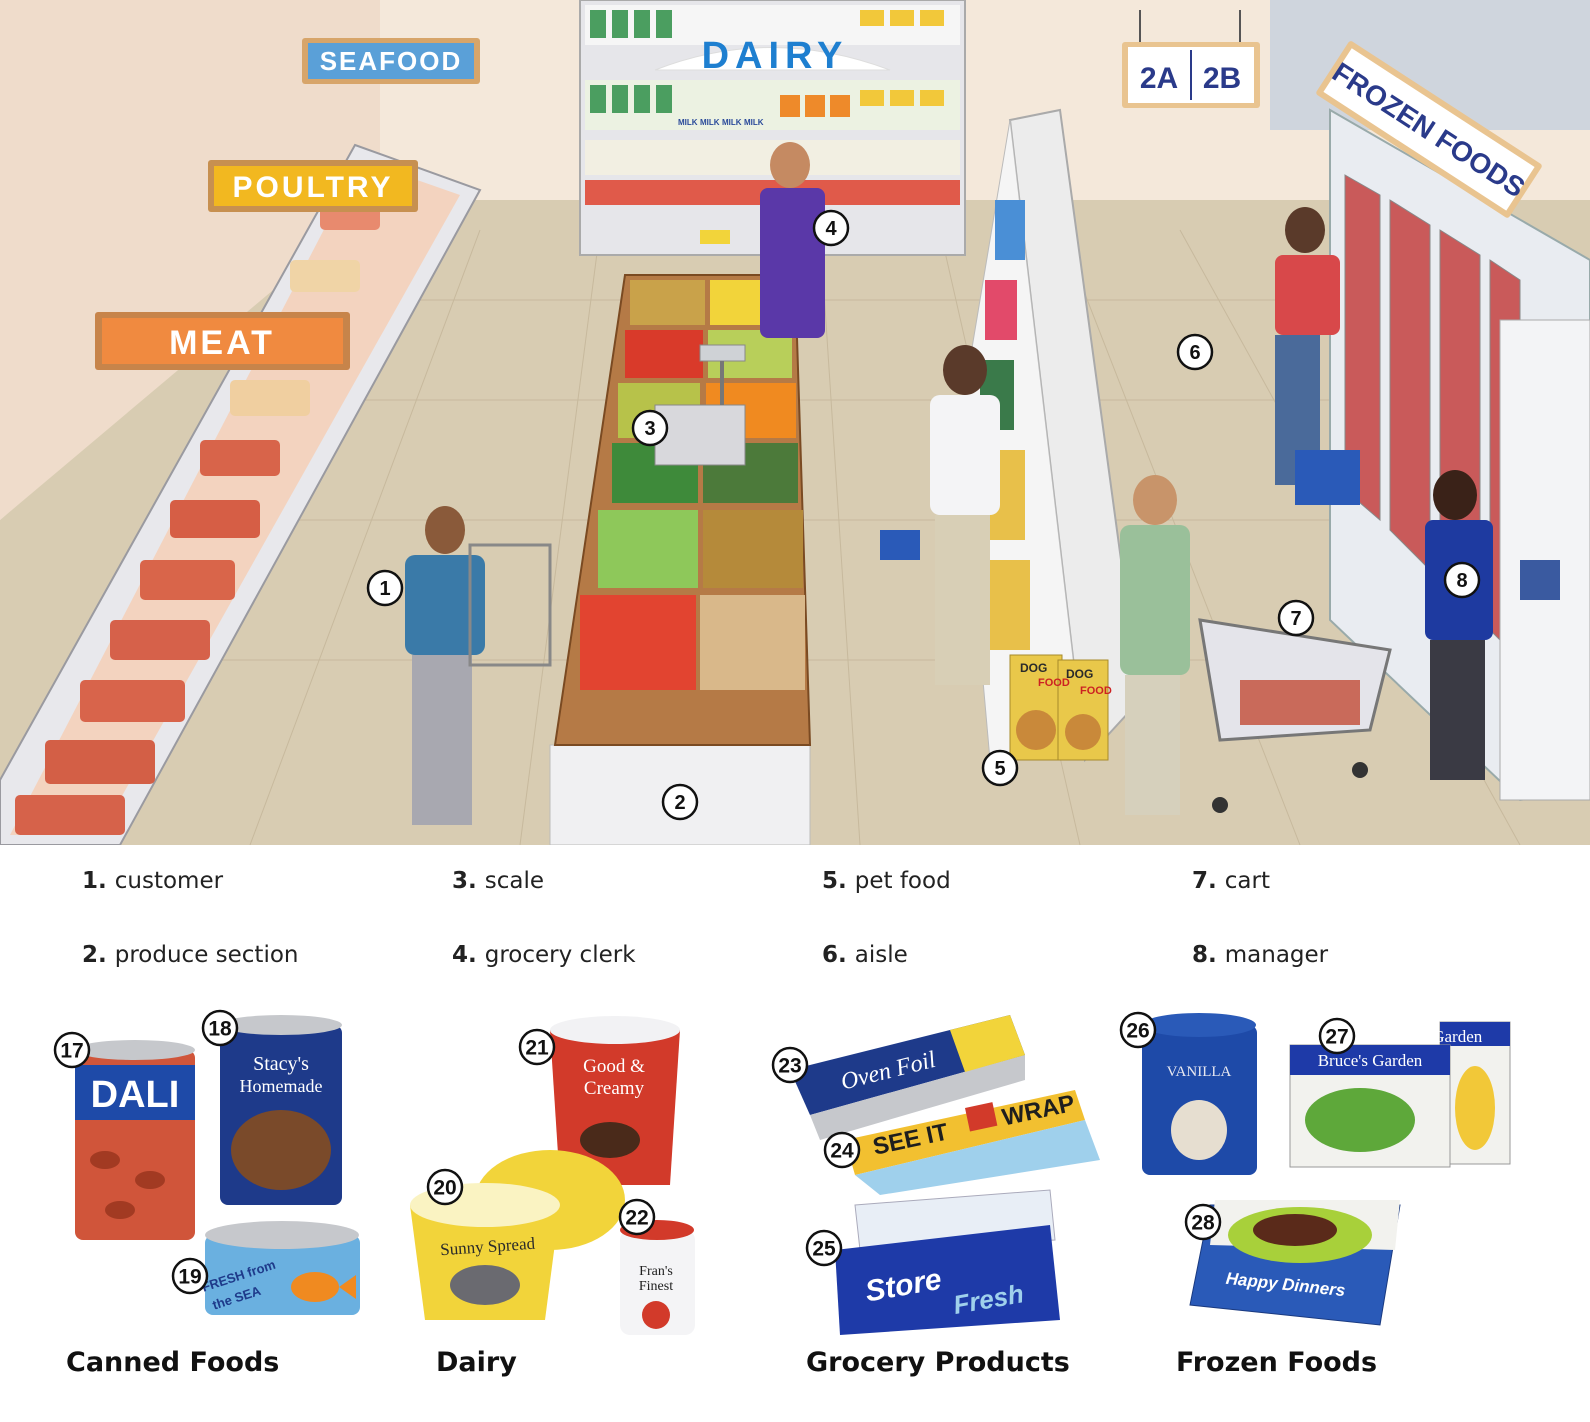  Describe the element at coordinates (614, 1088) in the screenshot. I see `good-creamy-line2: Creamy` at that location.